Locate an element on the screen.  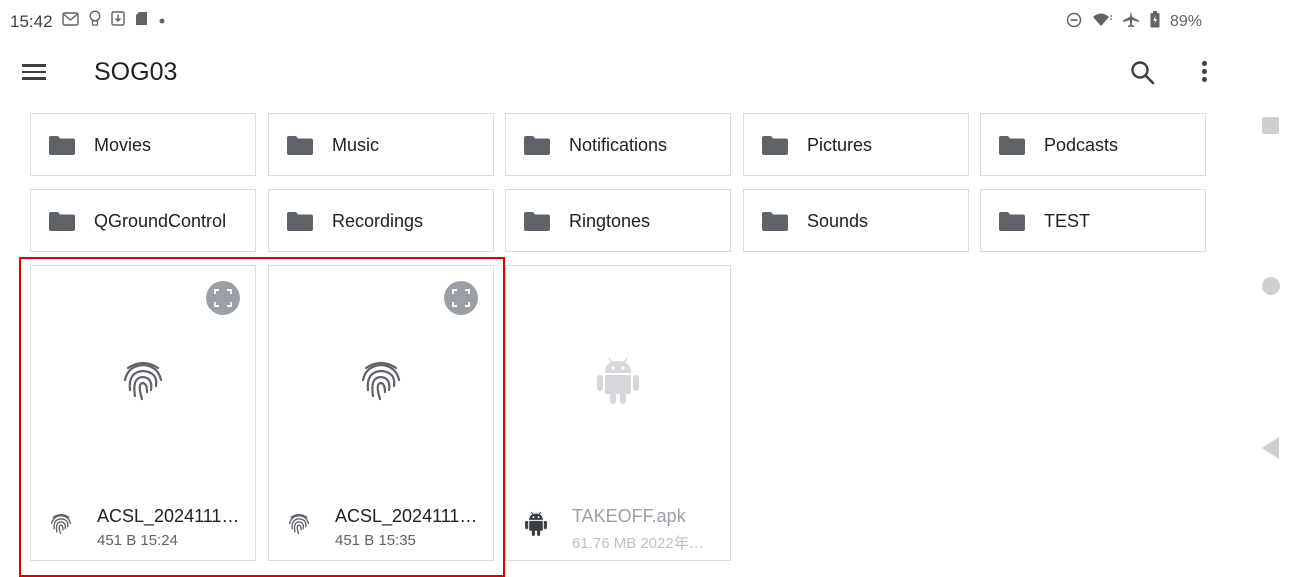
folder-label: Ringtones is located at coordinates (610, 221).